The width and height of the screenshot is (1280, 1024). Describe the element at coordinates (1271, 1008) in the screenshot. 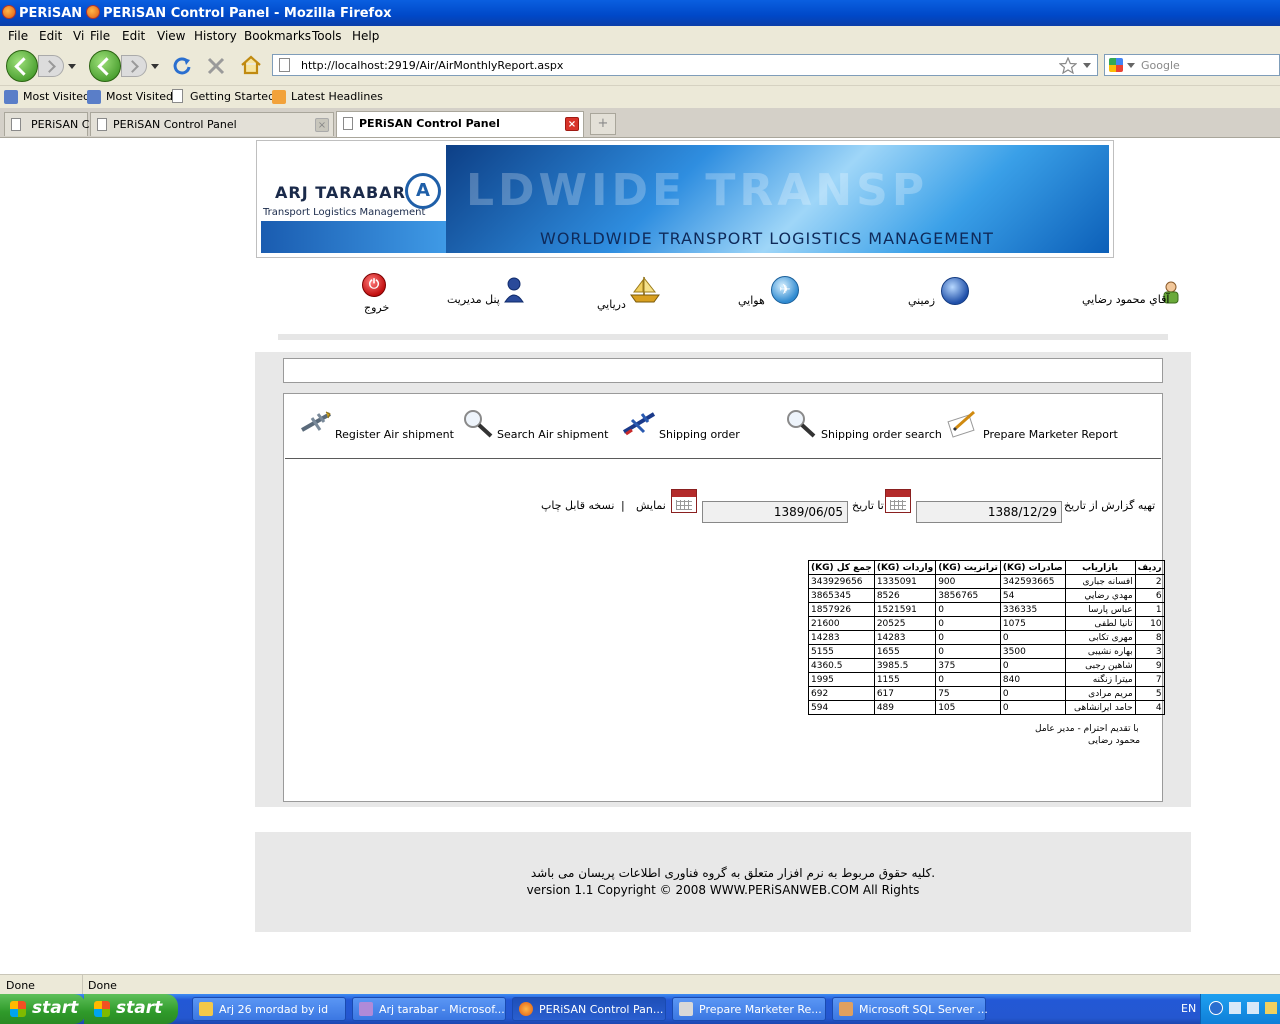

I see `tray-security-icon` at that location.